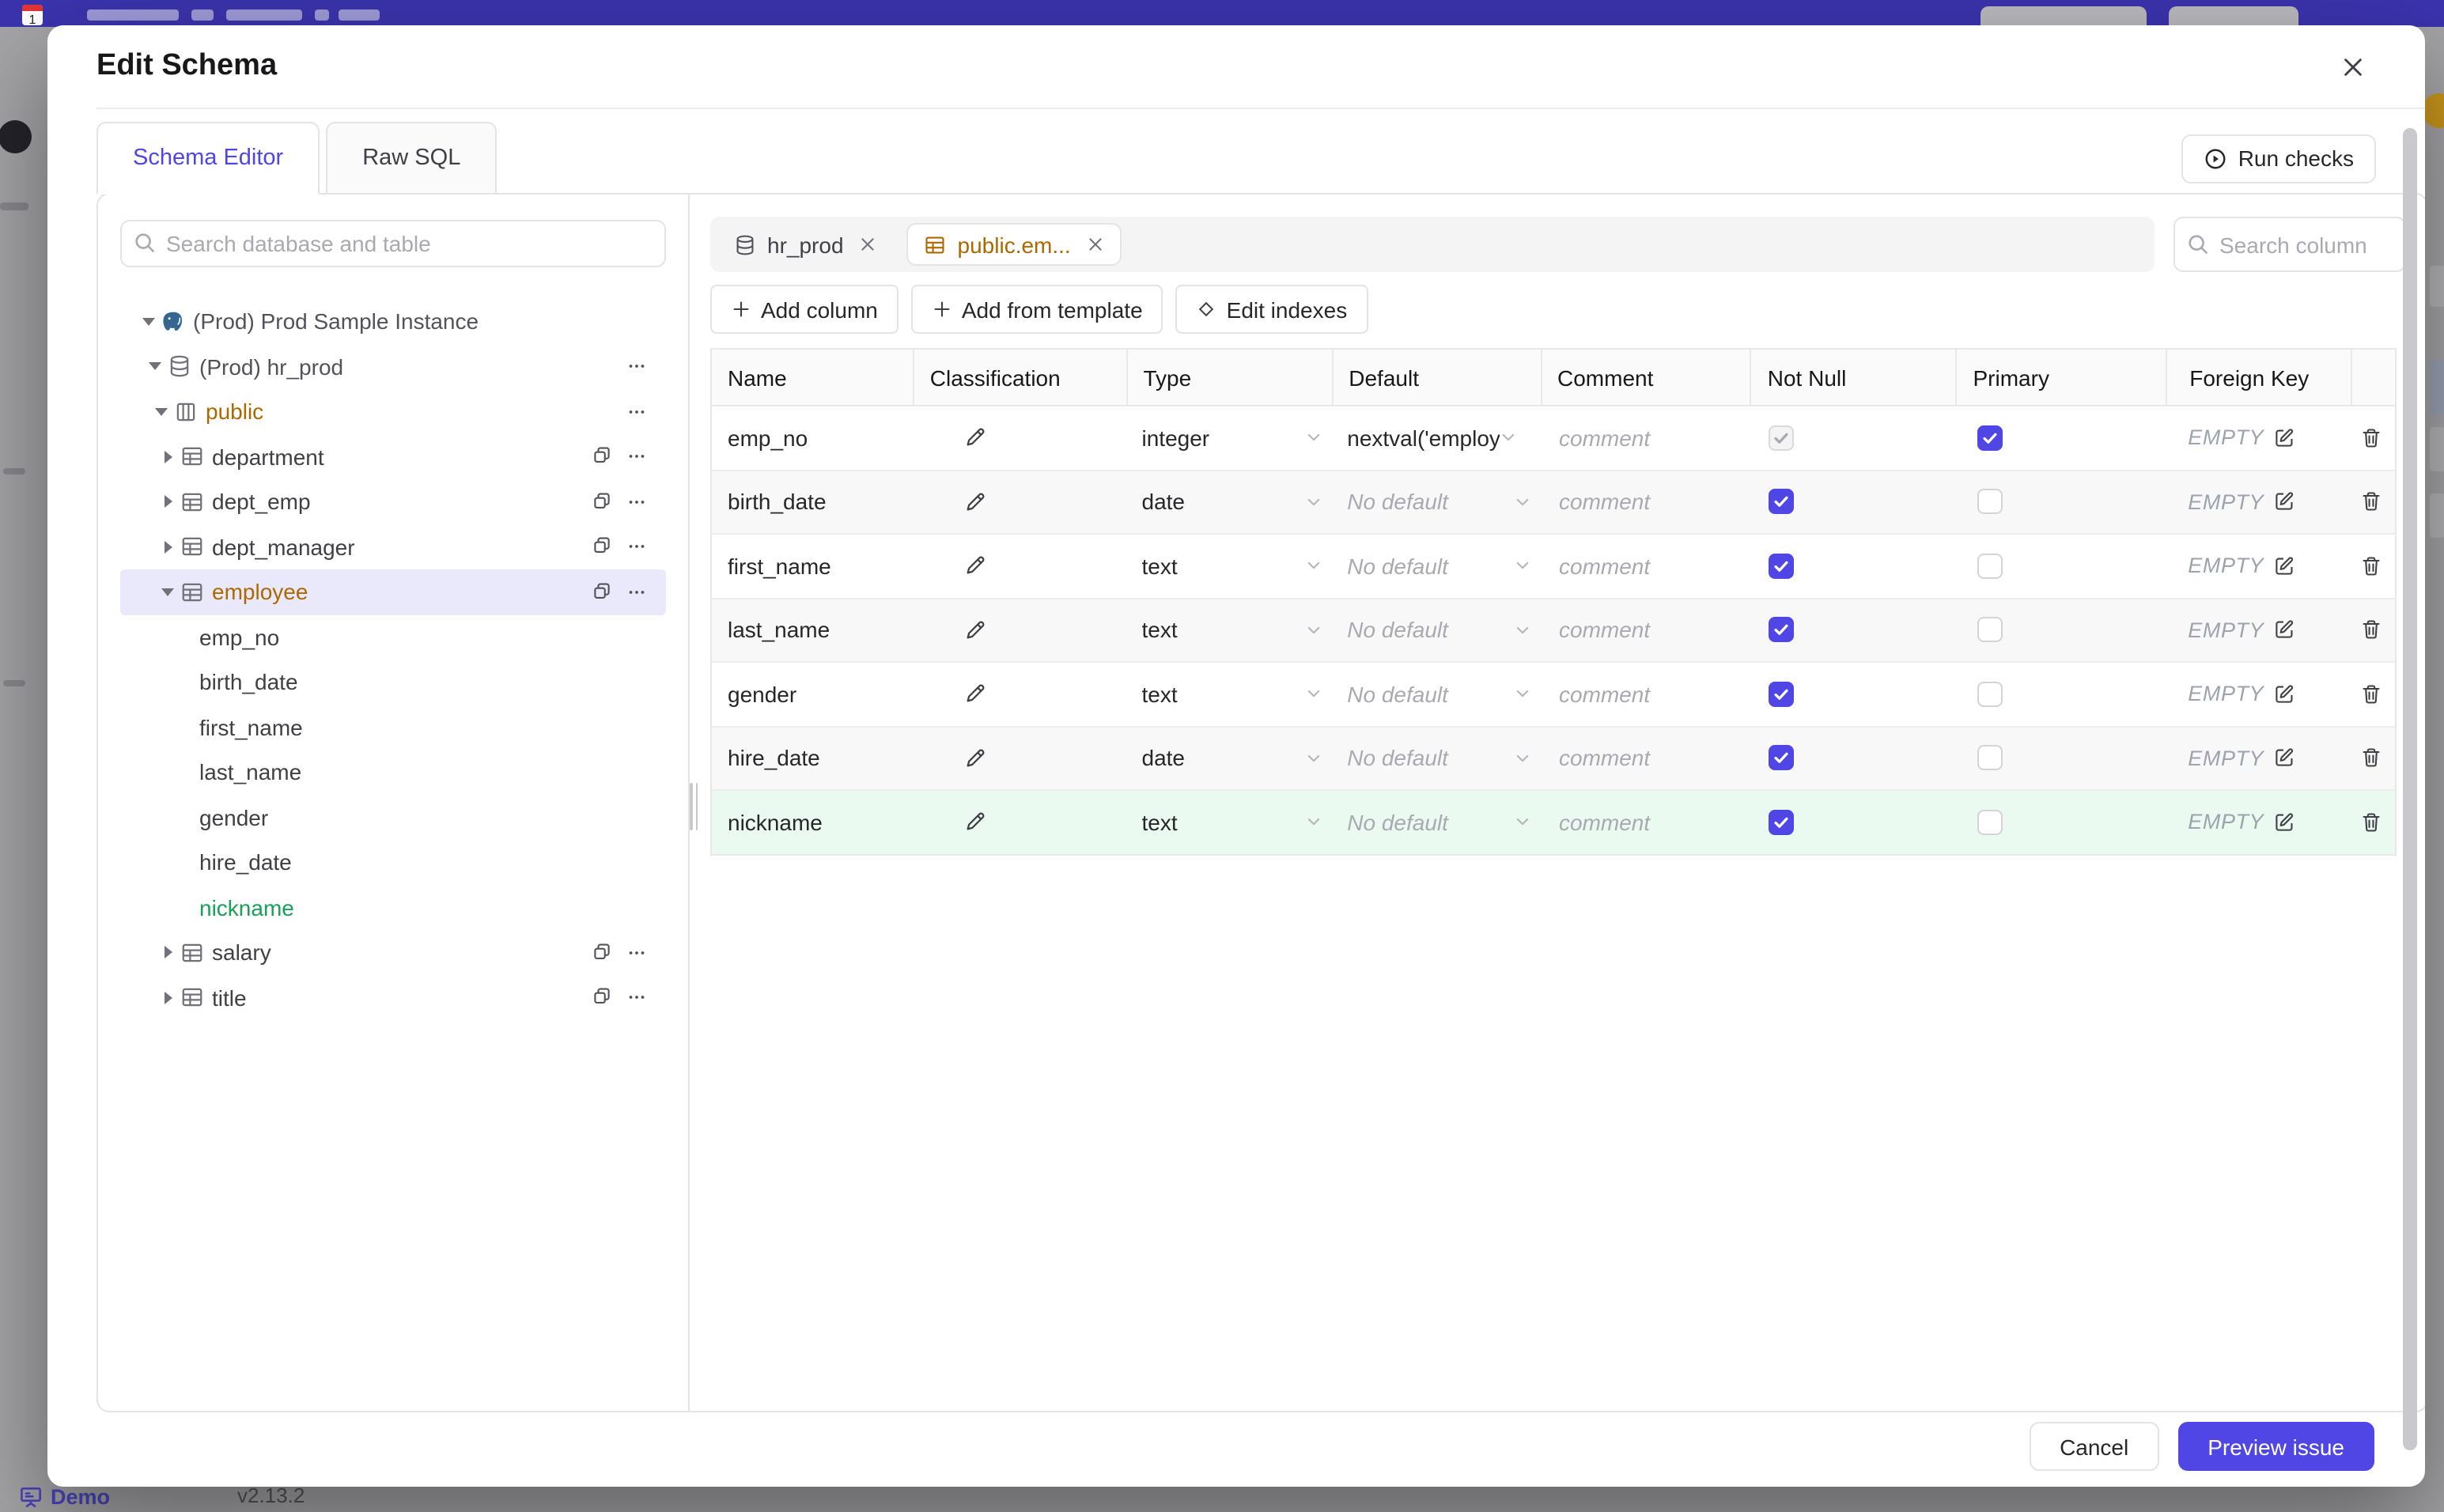  Describe the element at coordinates (393, 637) in the screenshot. I see `tree-item-emp_no: emp_no` at that location.